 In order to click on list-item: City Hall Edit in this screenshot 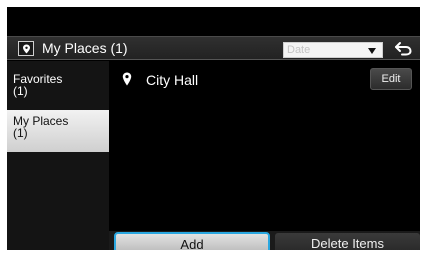, I will do `click(264, 80)`.